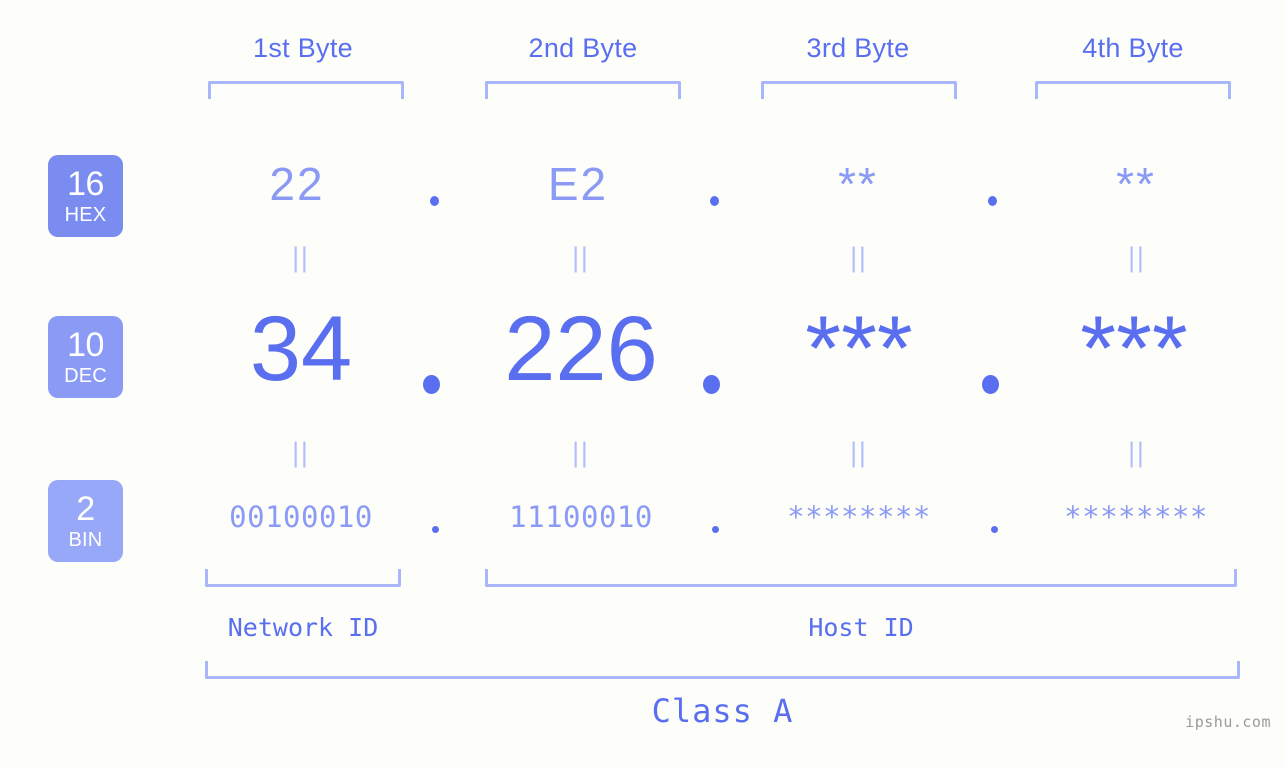 Image resolution: width=1285 pixels, height=767 pixels. Describe the element at coordinates (1136, 453) in the screenshot. I see `connector-dec-bin-4: ||` at that location.